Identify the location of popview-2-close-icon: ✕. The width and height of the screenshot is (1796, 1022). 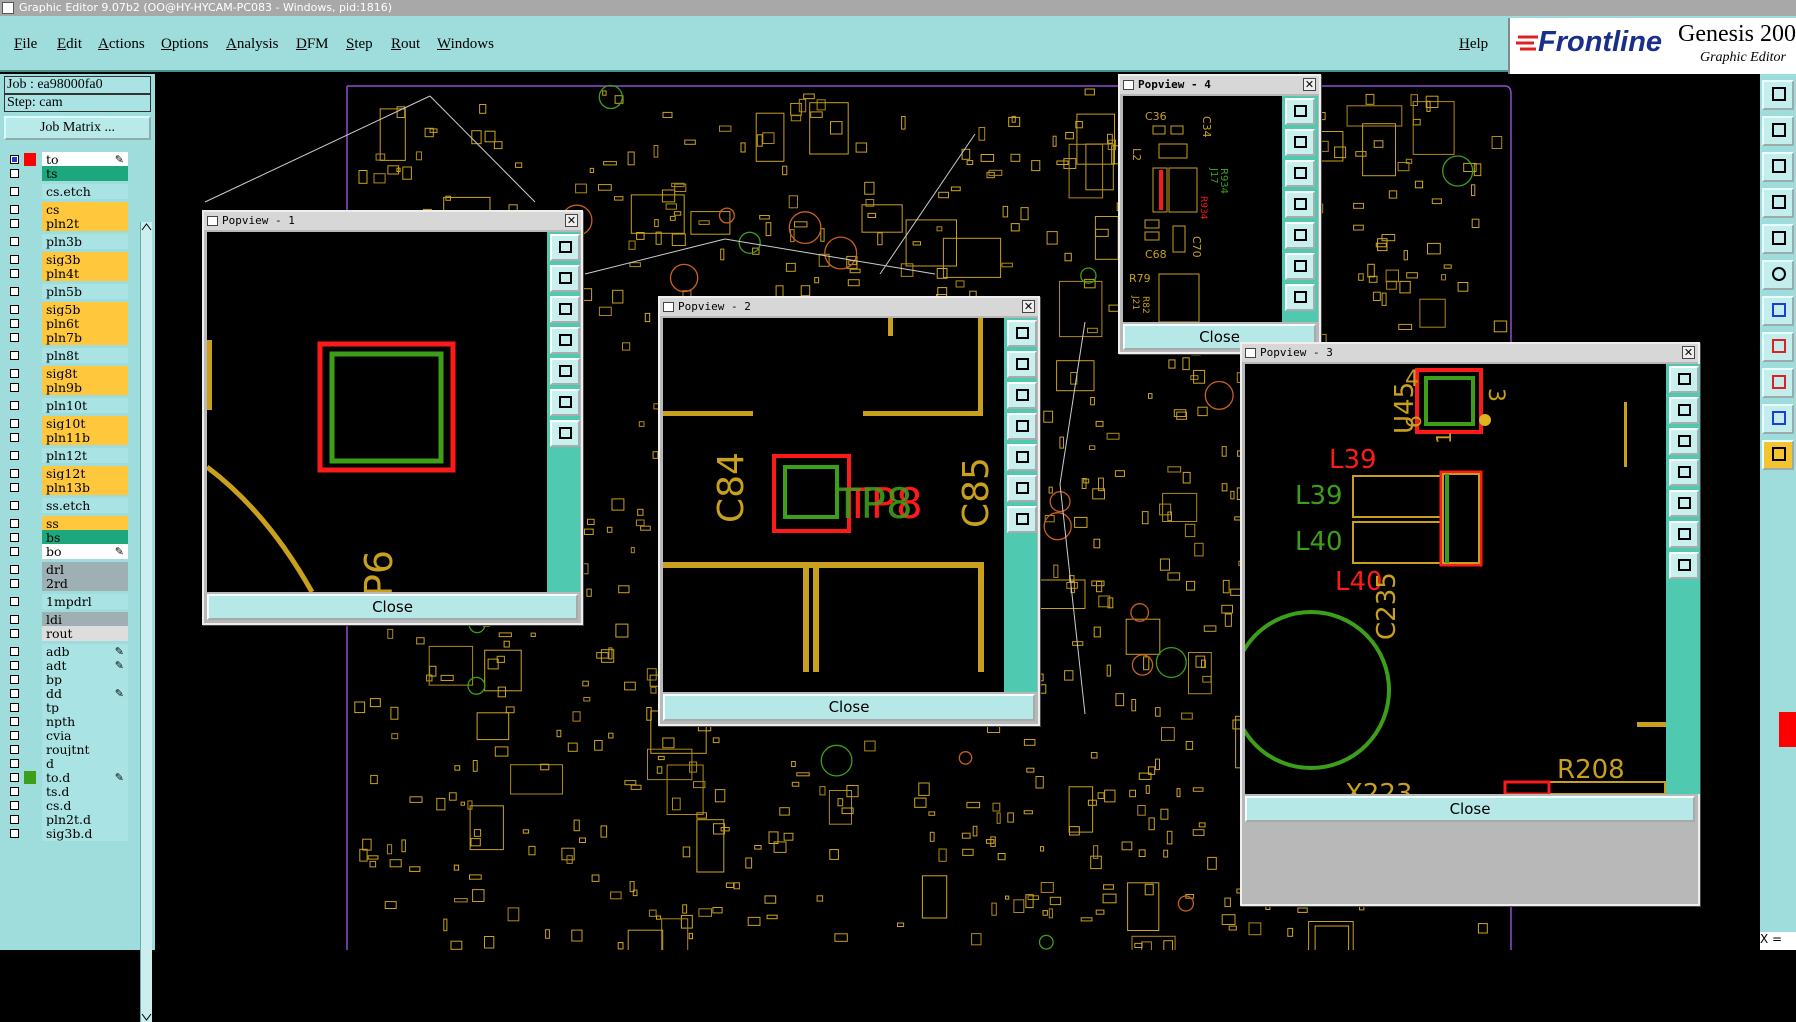
(1028, 306).